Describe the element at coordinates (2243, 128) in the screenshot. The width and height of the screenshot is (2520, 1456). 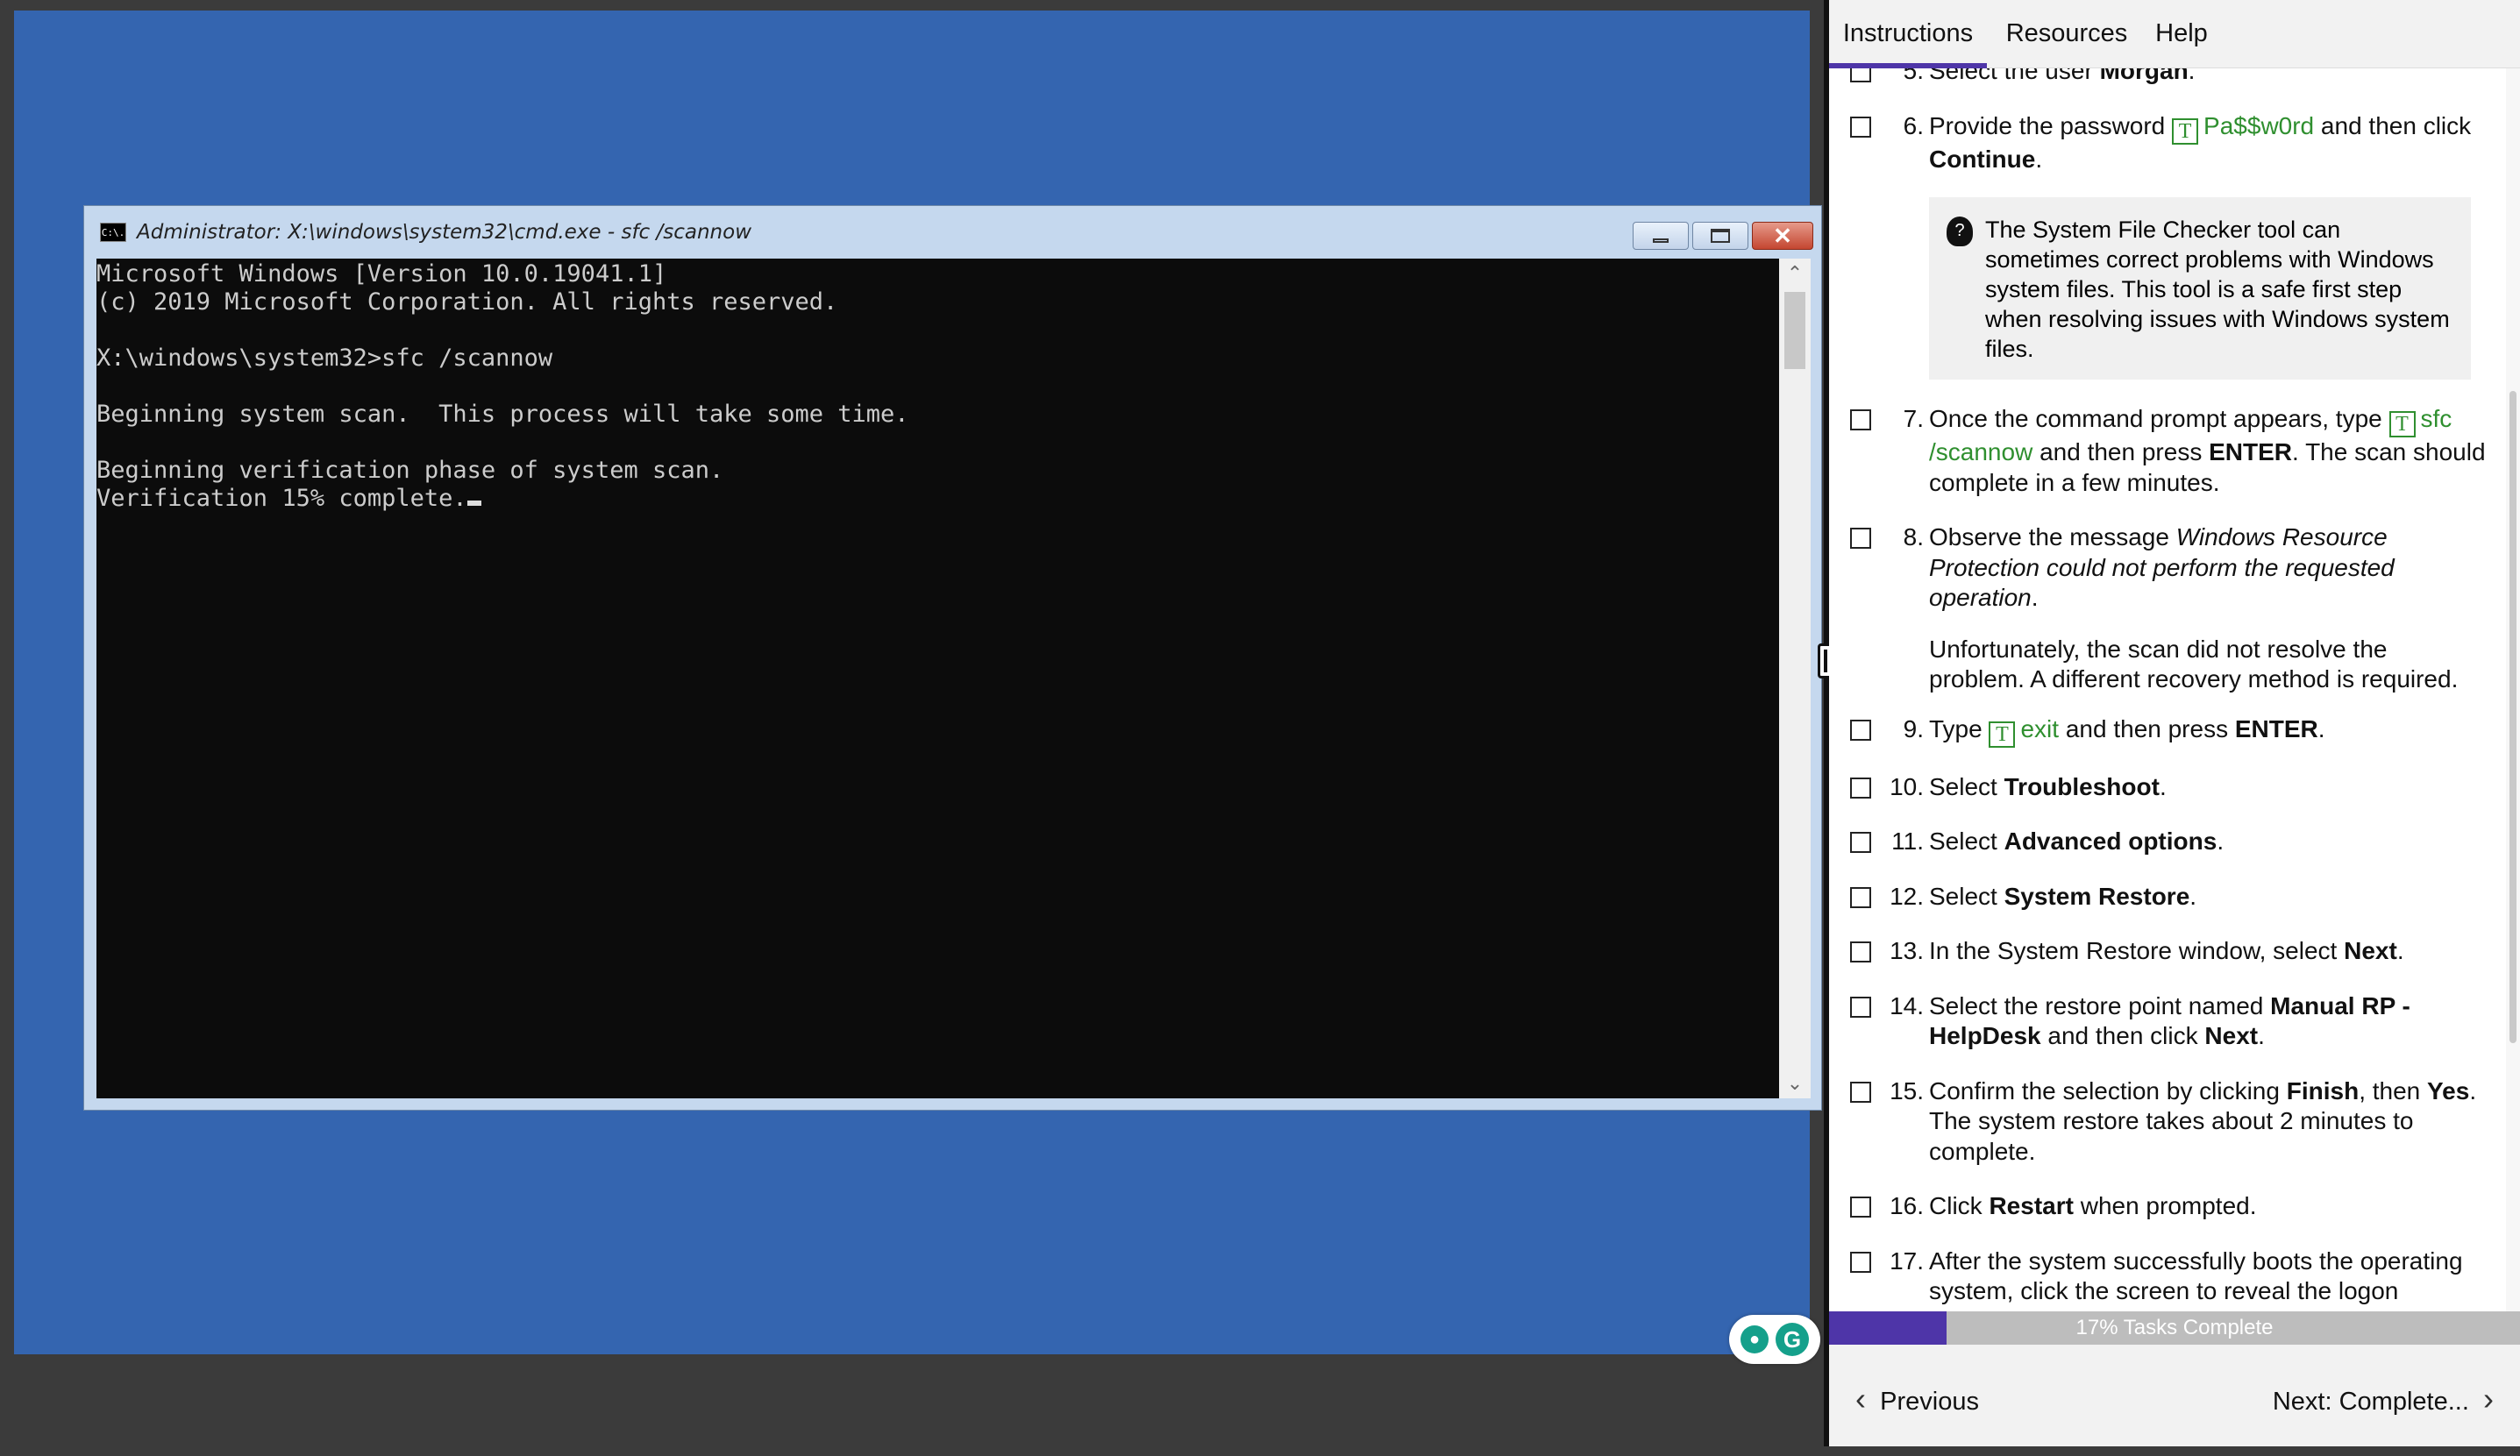
I see `type-text-link: T Pa$$w0rd` at that location.